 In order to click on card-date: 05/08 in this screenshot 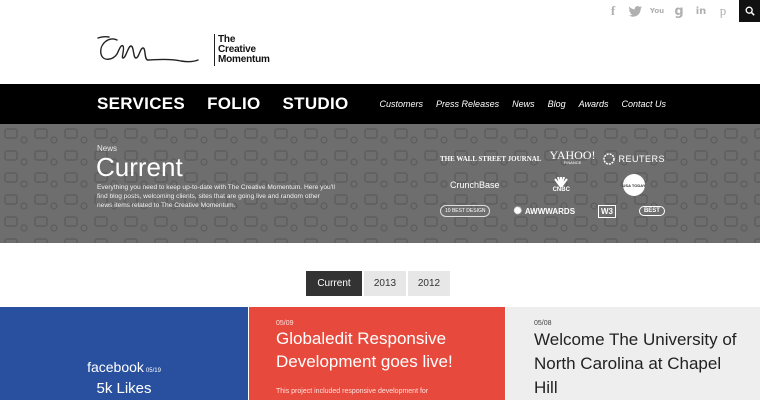, I will do `click(543, 323)`.